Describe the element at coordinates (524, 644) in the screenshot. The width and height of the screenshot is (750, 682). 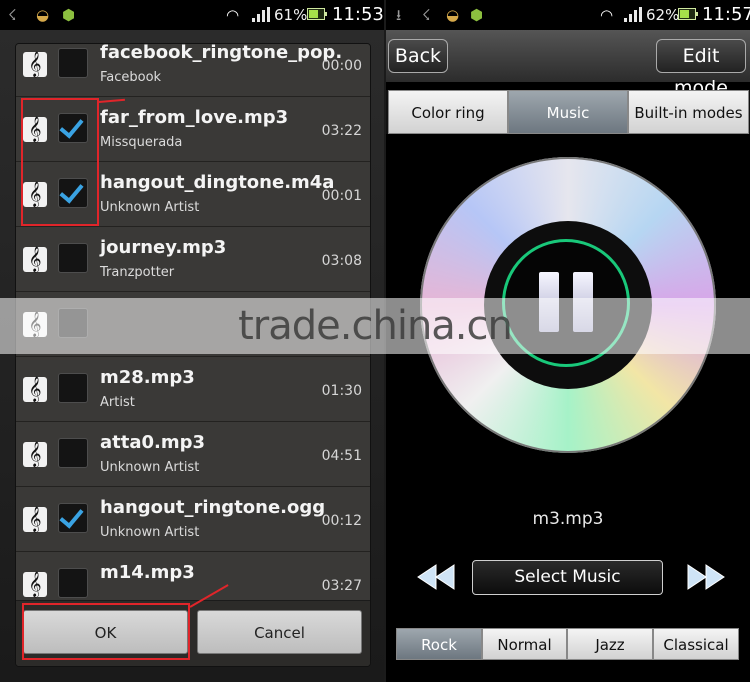
I see `eq-normal: Normal` at that location.